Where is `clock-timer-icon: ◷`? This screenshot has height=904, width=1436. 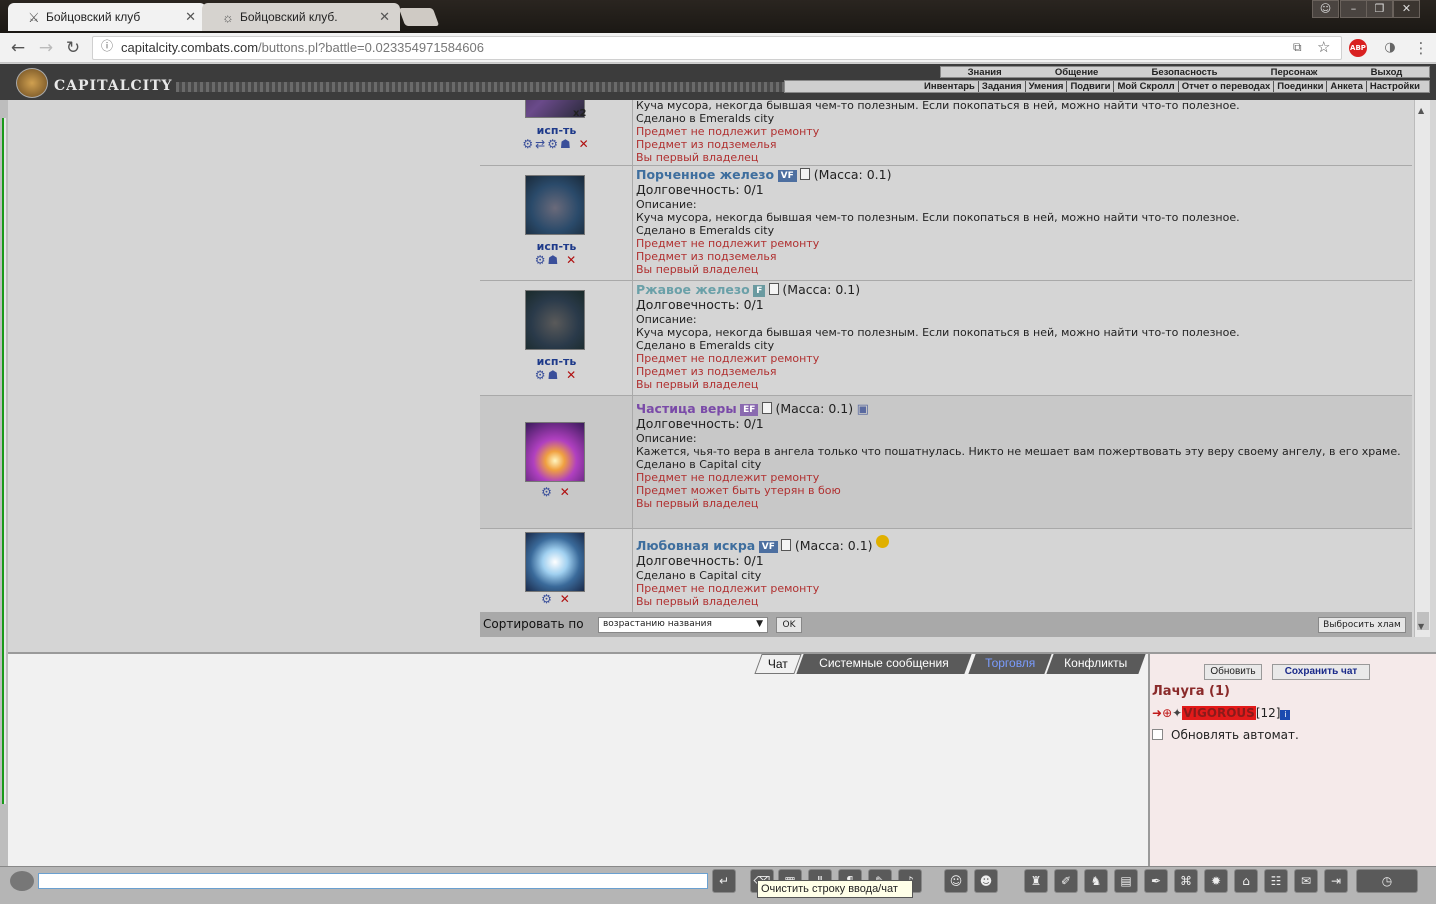
clock-timer-icon: ◷ is located at coordinates (1387, 881).